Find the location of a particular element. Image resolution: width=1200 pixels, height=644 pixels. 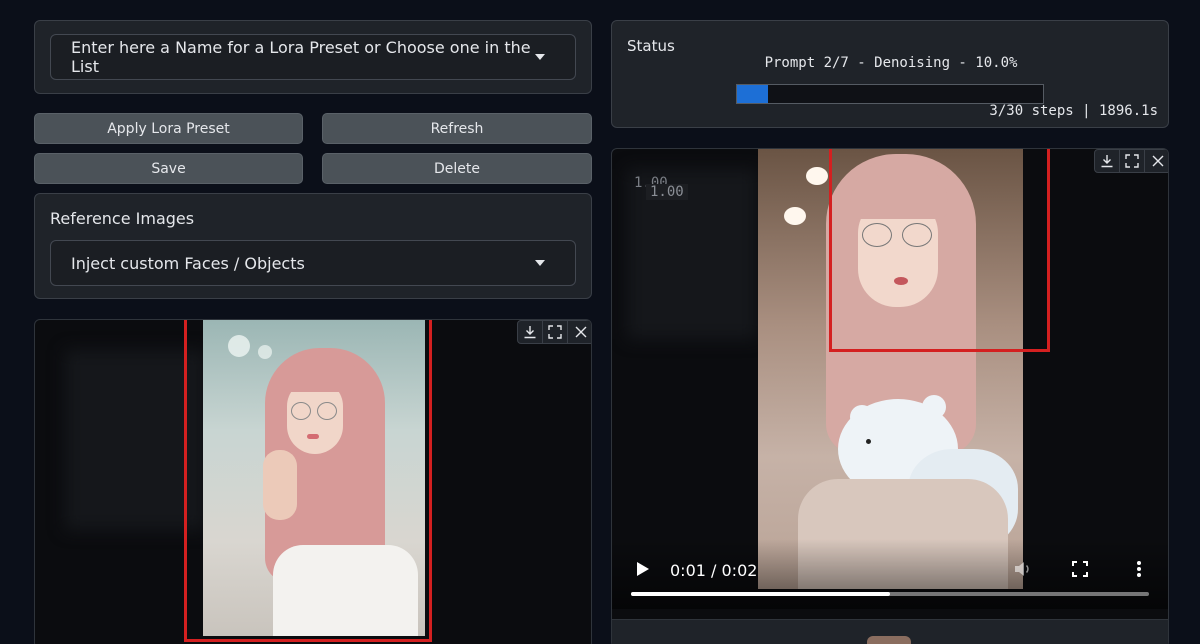

thumbnail is located at coordinates (889, 640).